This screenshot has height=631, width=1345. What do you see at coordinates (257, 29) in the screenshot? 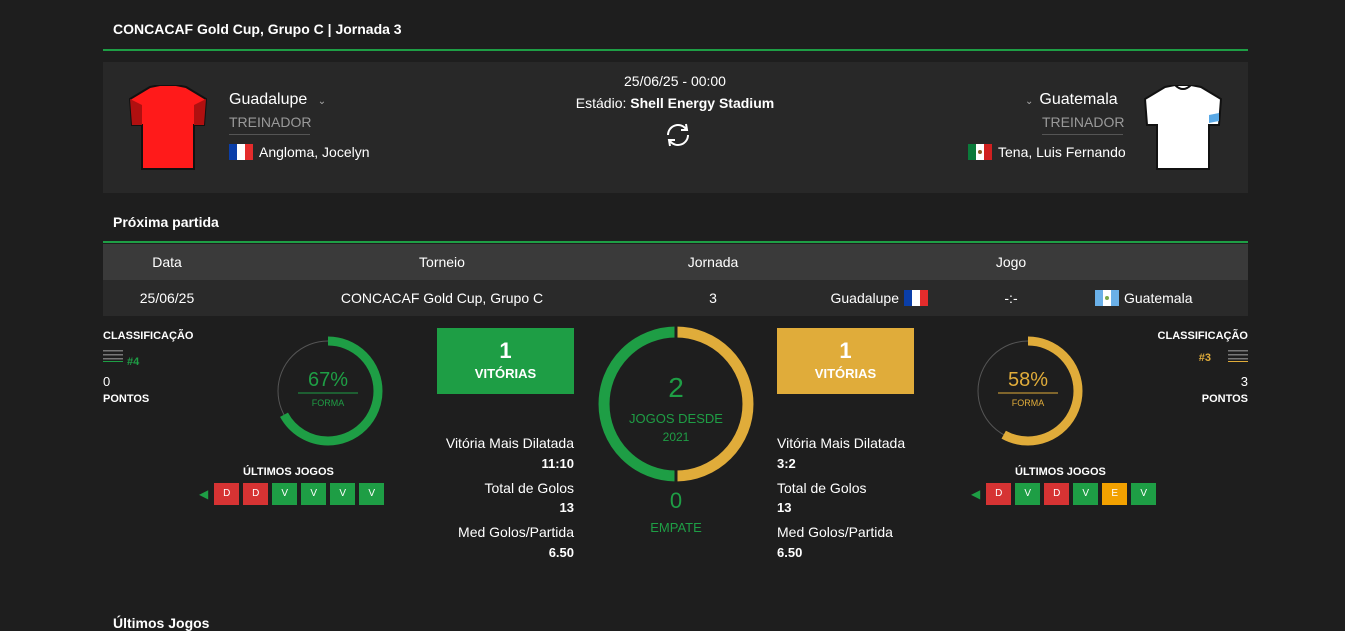
I see `competition-title: CONCACAF Gold Cup, Grupo C | Jornada 3` at bounding box center [257, 29].